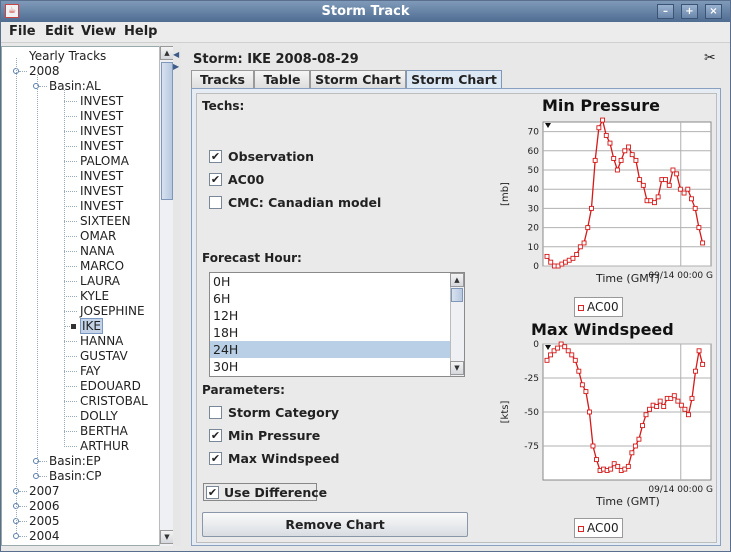  I want to click on tree-node-label: Basin:AL, so click(75, 86).